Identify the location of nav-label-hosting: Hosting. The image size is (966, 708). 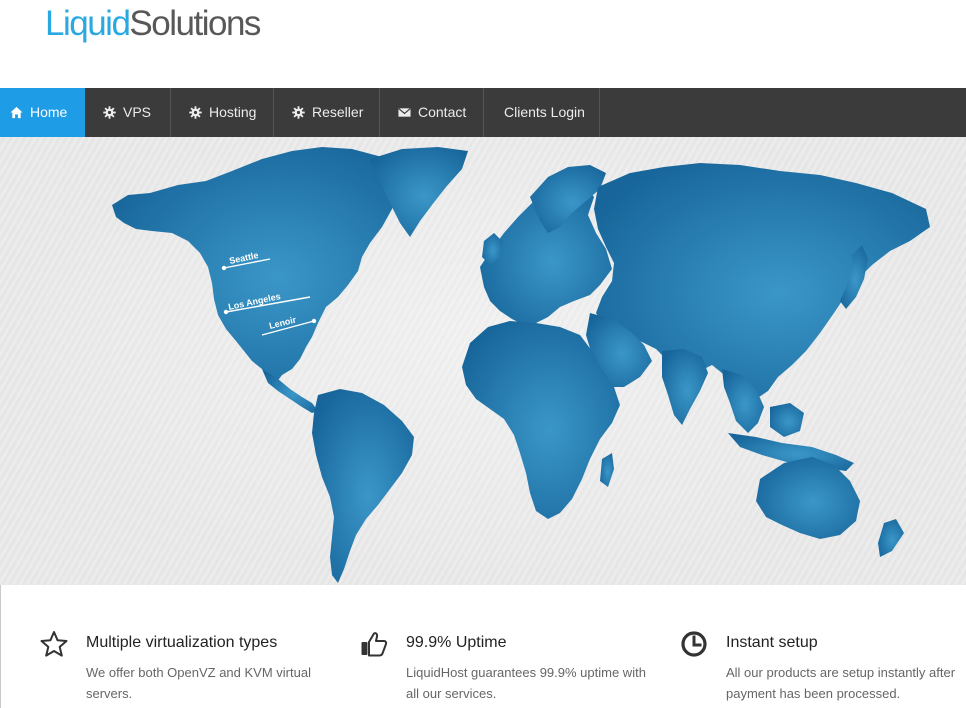
(233, 112).